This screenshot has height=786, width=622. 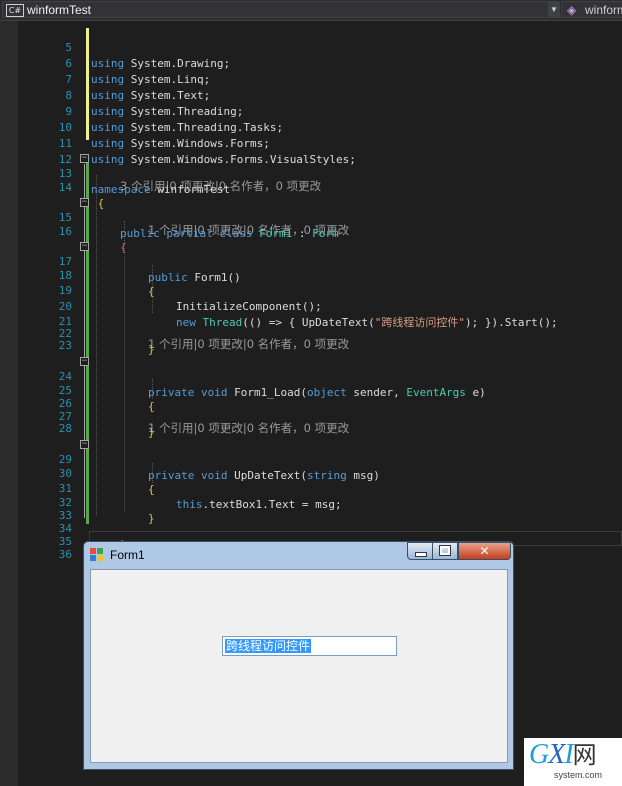 I want to click on code-line: 5 using System.Drawing;, so click(x=311, y=47).